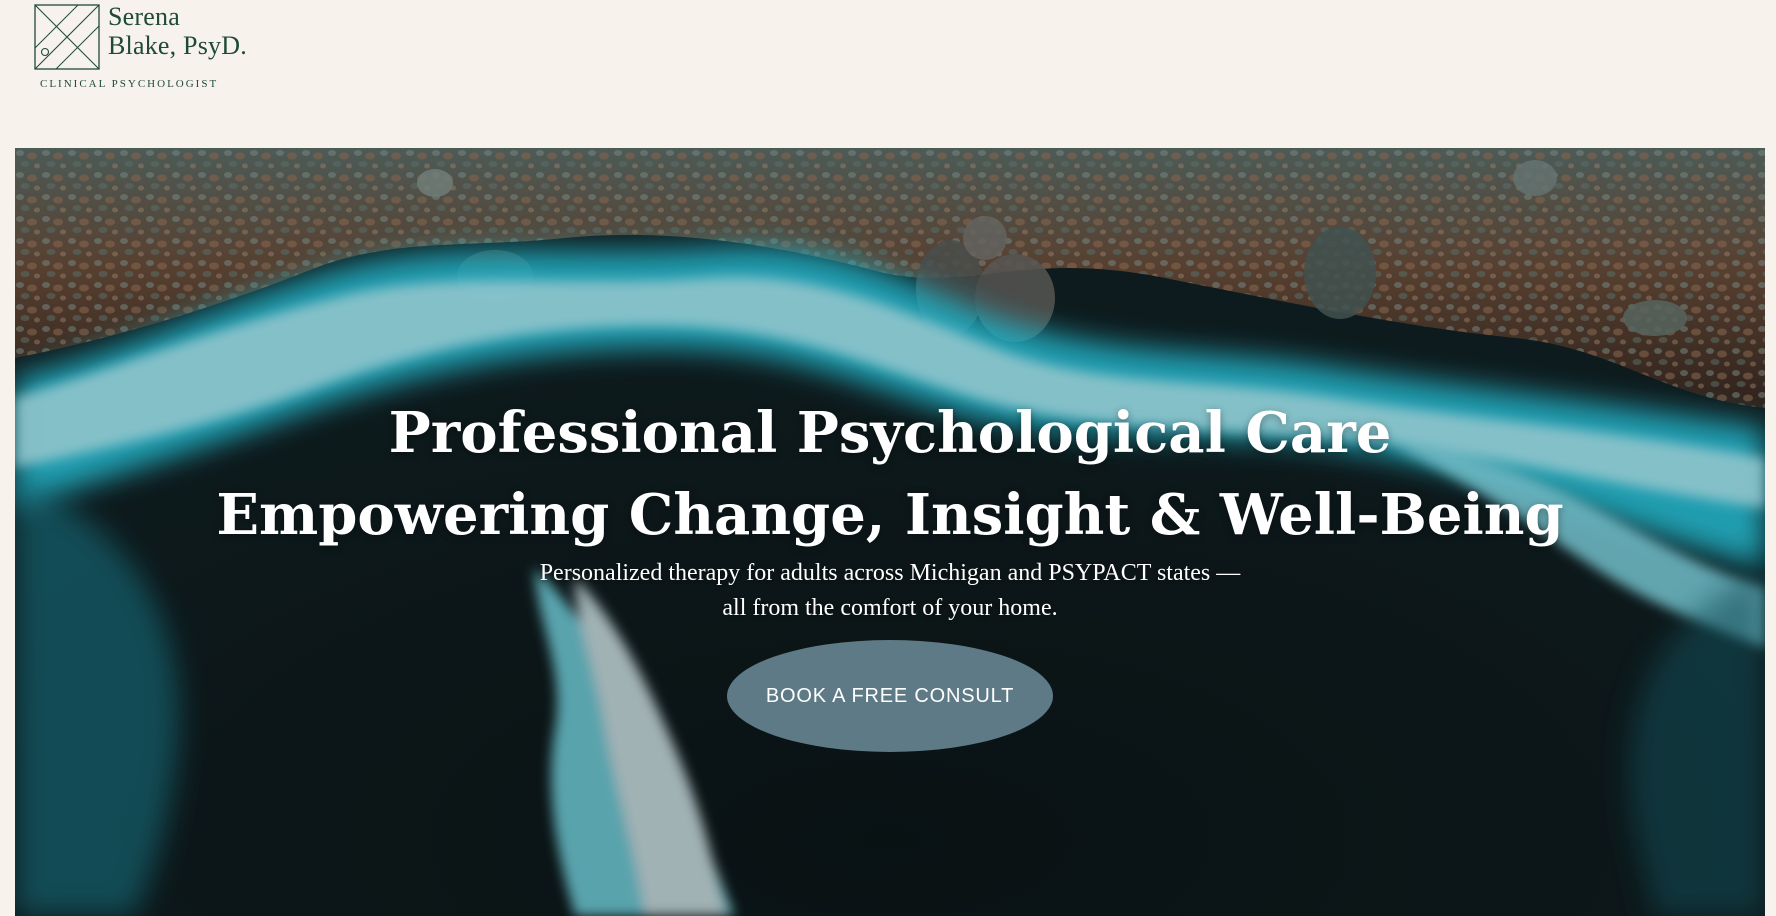 The height and width of the screenshot is (916, 1776). What do you see at coordinates (890, 696) in the screenshot?
I see `book-free-consult-button: BOOK A FREE CONSULT` at bounding box center [890, 696].